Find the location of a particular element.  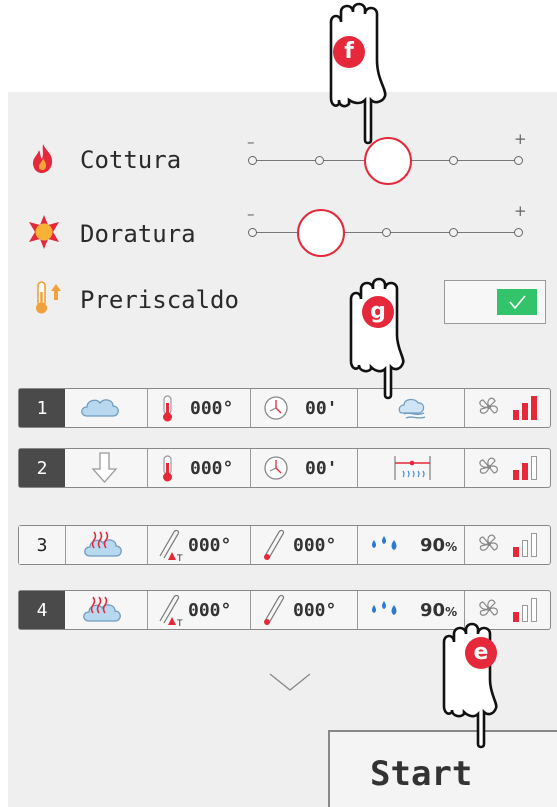

program-step-2: 2 000° 00' is located at coordinates (284, 468).